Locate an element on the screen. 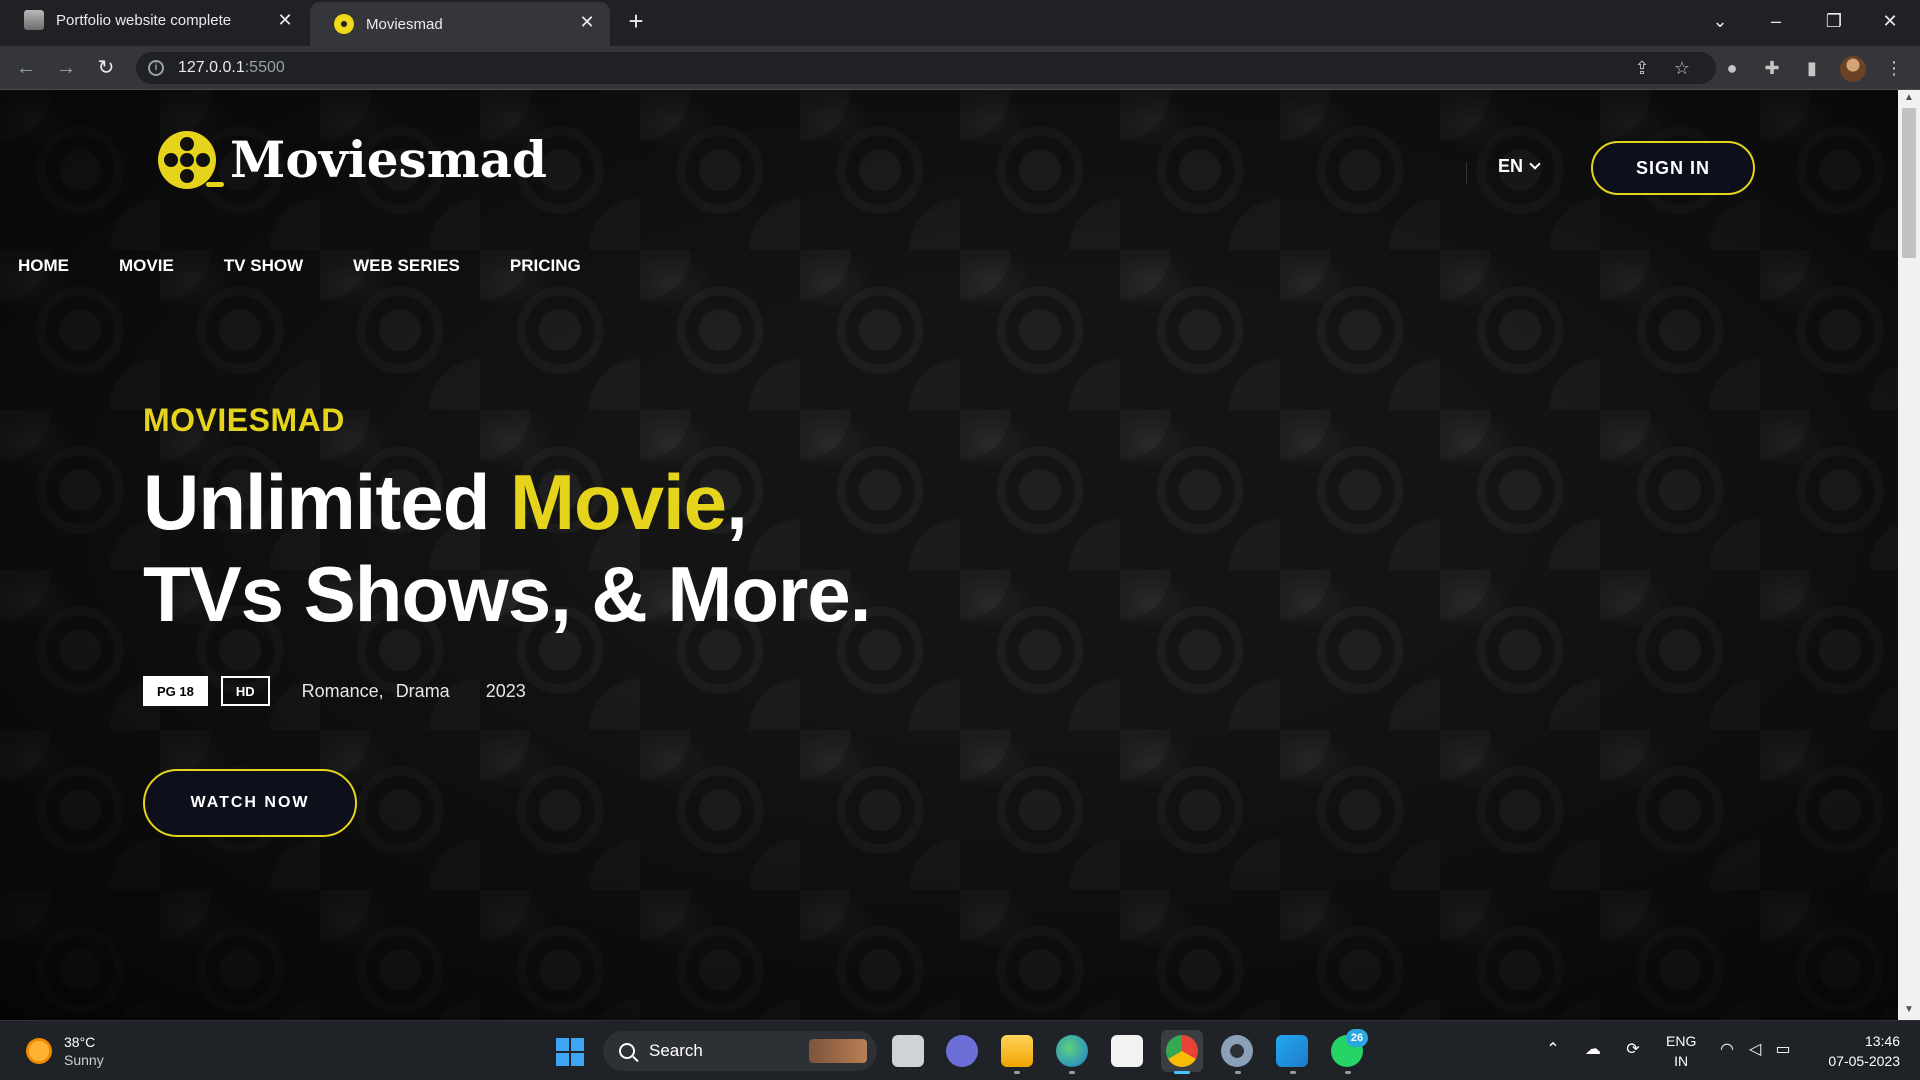 The width and height of the screenshot is (1920, 1080). window-close-icon: ✕ is located at coordinates (1890, 21).